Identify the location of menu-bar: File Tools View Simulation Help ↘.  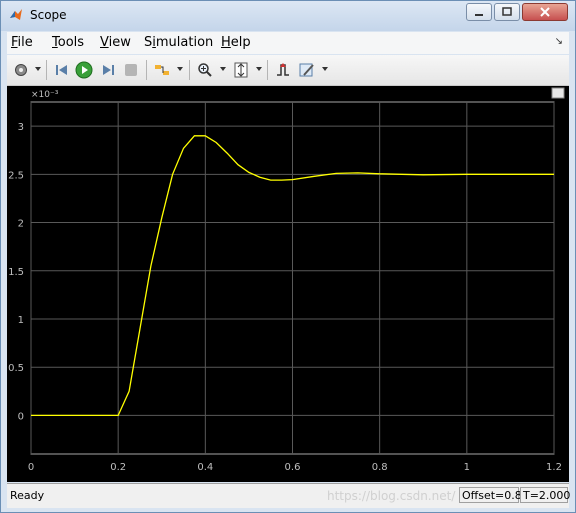
(288, 43).